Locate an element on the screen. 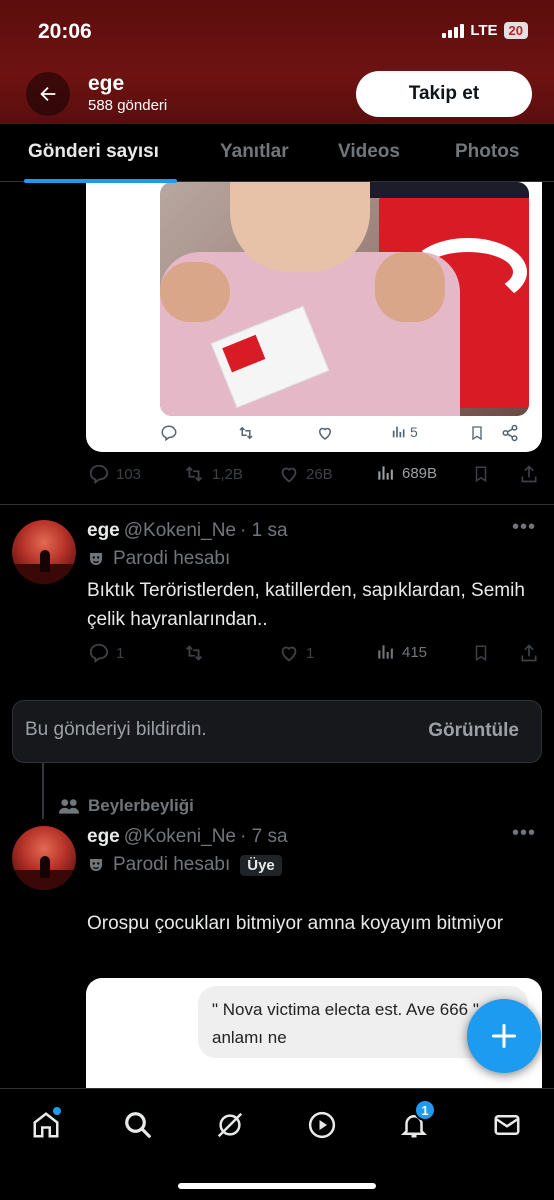 This screenshot has width=554, height=1200. tab-photos: Photos is located at coordinates (487, 152).